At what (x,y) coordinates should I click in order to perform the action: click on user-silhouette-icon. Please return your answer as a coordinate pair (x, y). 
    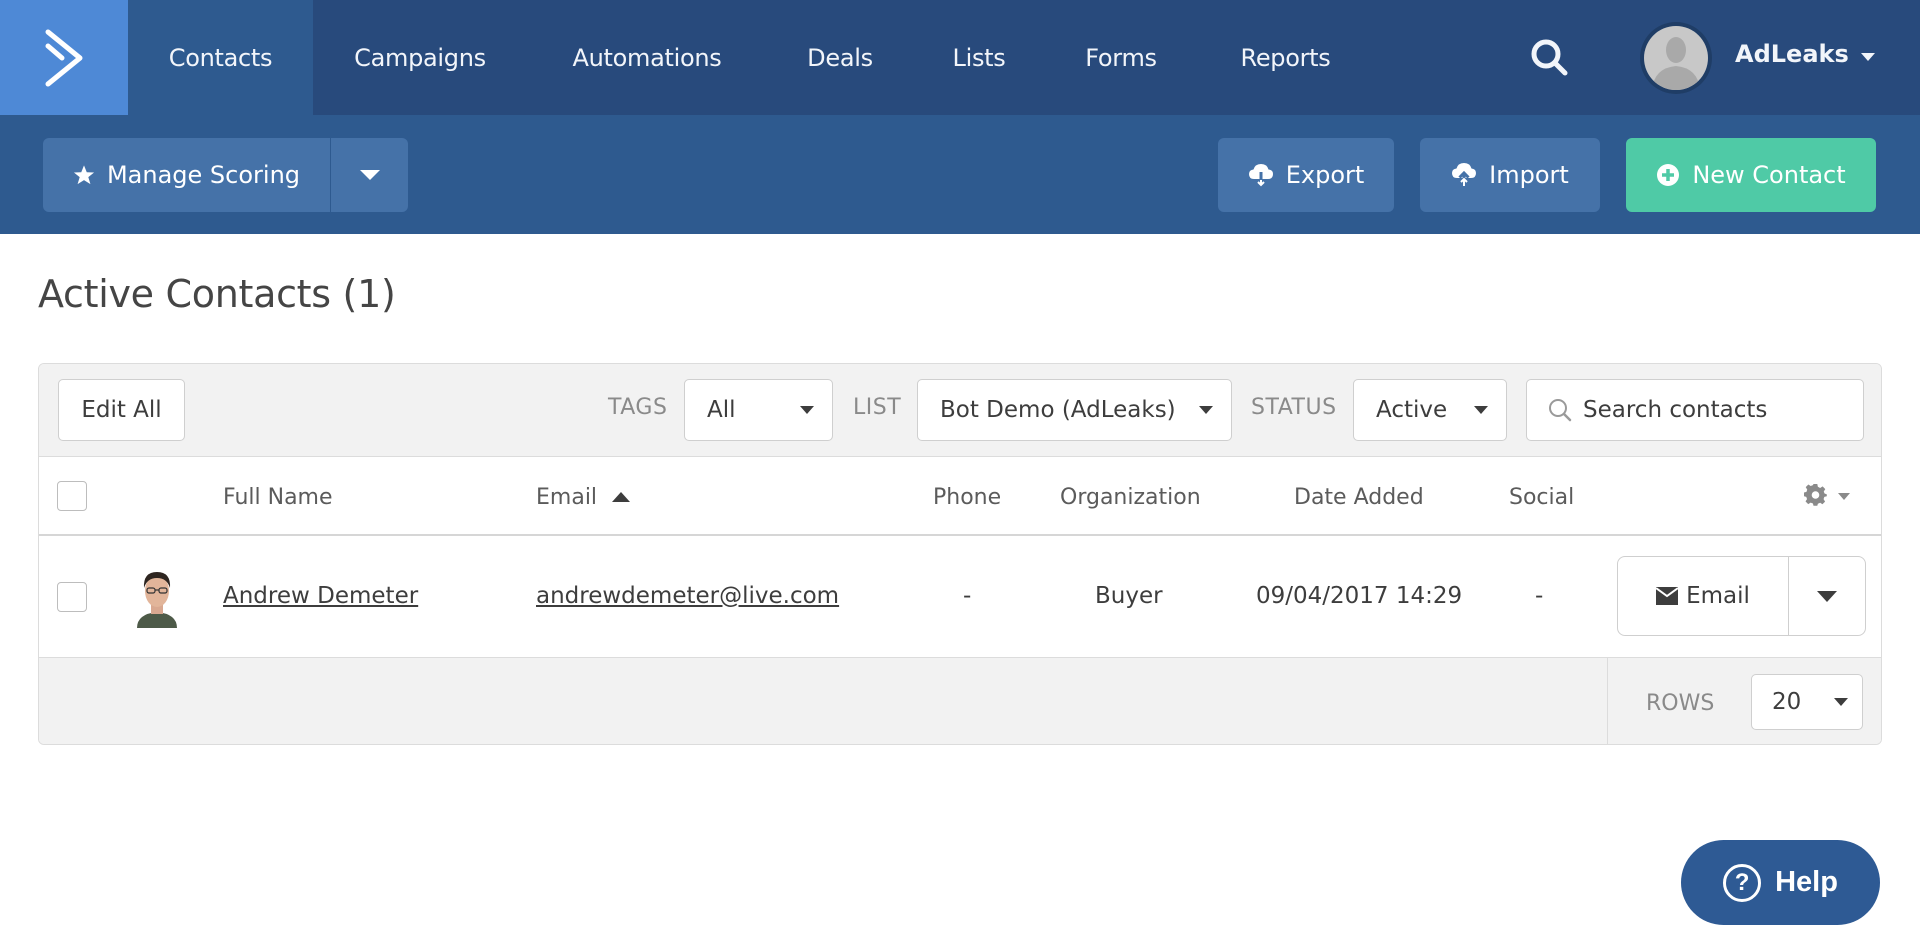
    Looking at the image, I should click on (1676, 63).